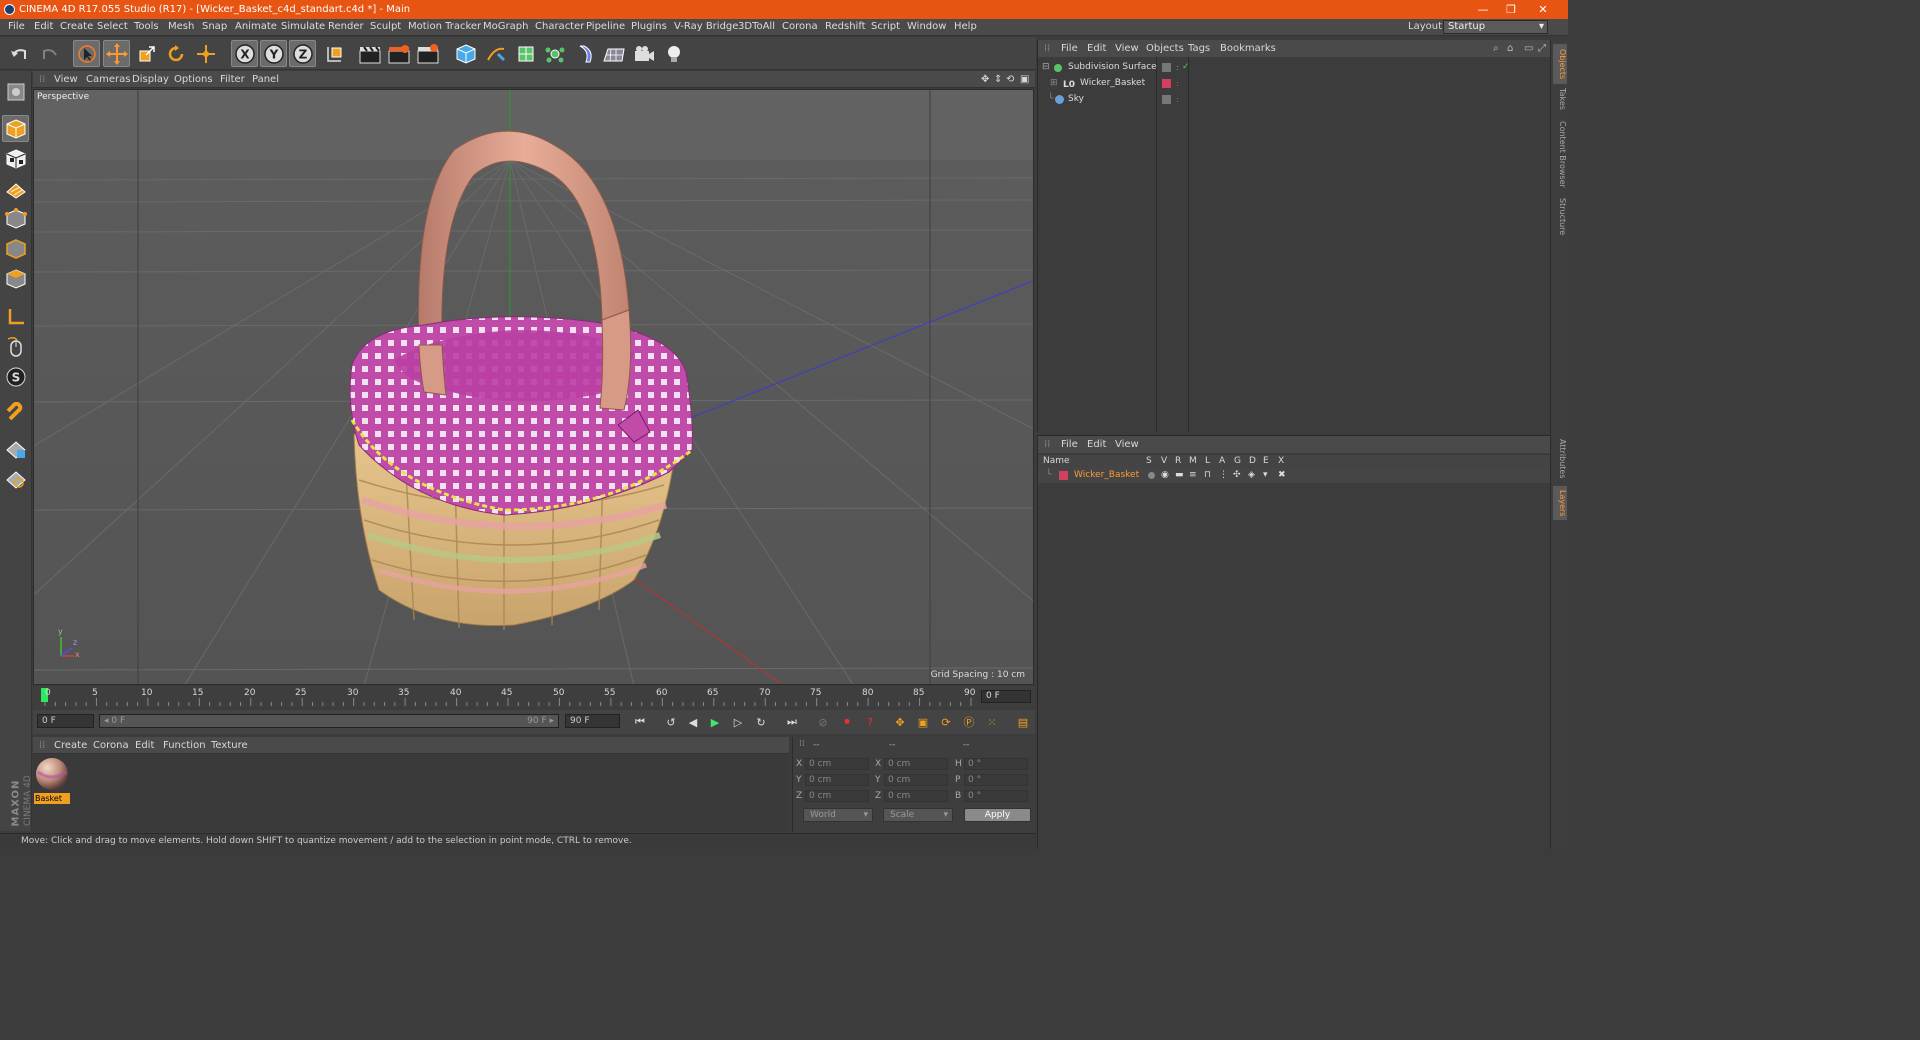 Image resolution: width=1920 pixels, height=1040 pixels. What do you see at coordinates (505, 26) in the screenshot?
I see `menu-mograph: MoGraph` at bounding box center [505, 26].